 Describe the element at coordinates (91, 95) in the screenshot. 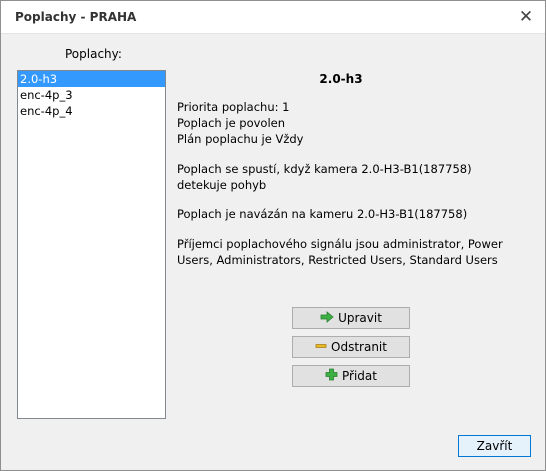

I see `alarm-list-item: enc-4p_3` at that location.